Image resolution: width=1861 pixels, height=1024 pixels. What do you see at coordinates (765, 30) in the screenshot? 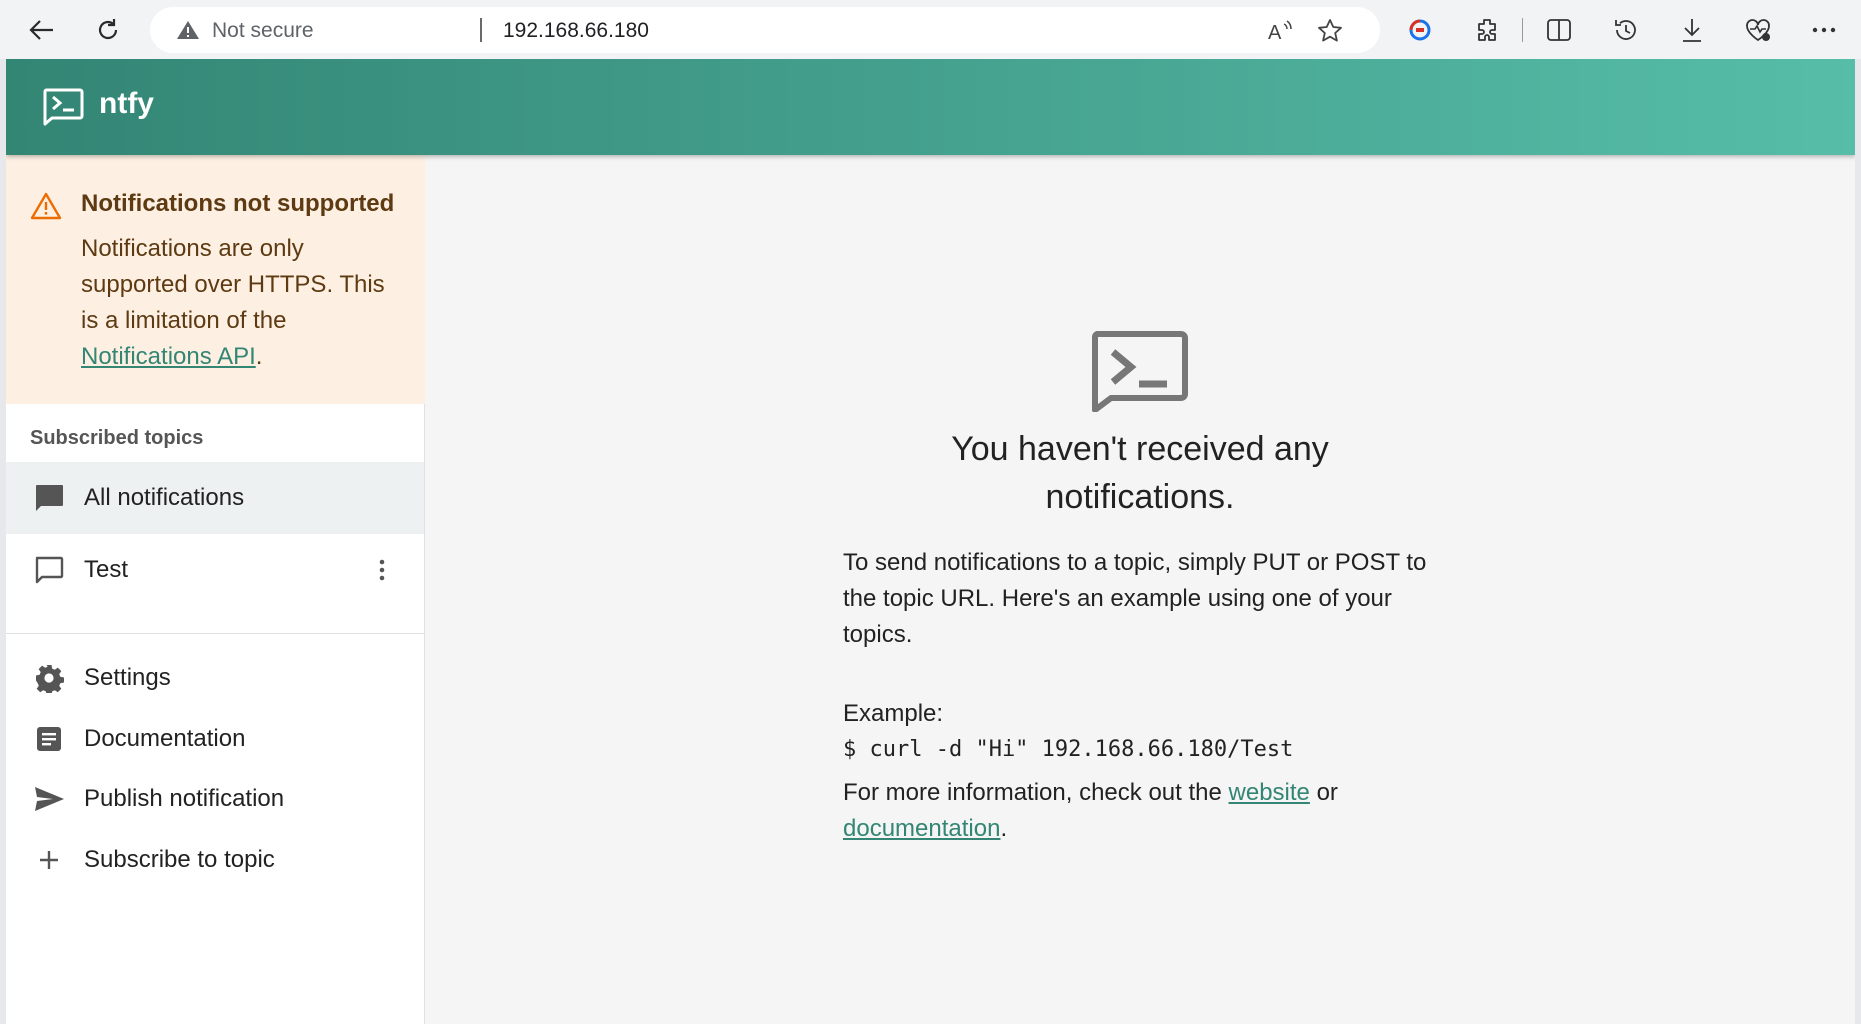
I see `address-bar: Not secure 192.168.66.180 A` at bounding box center [765, 30].